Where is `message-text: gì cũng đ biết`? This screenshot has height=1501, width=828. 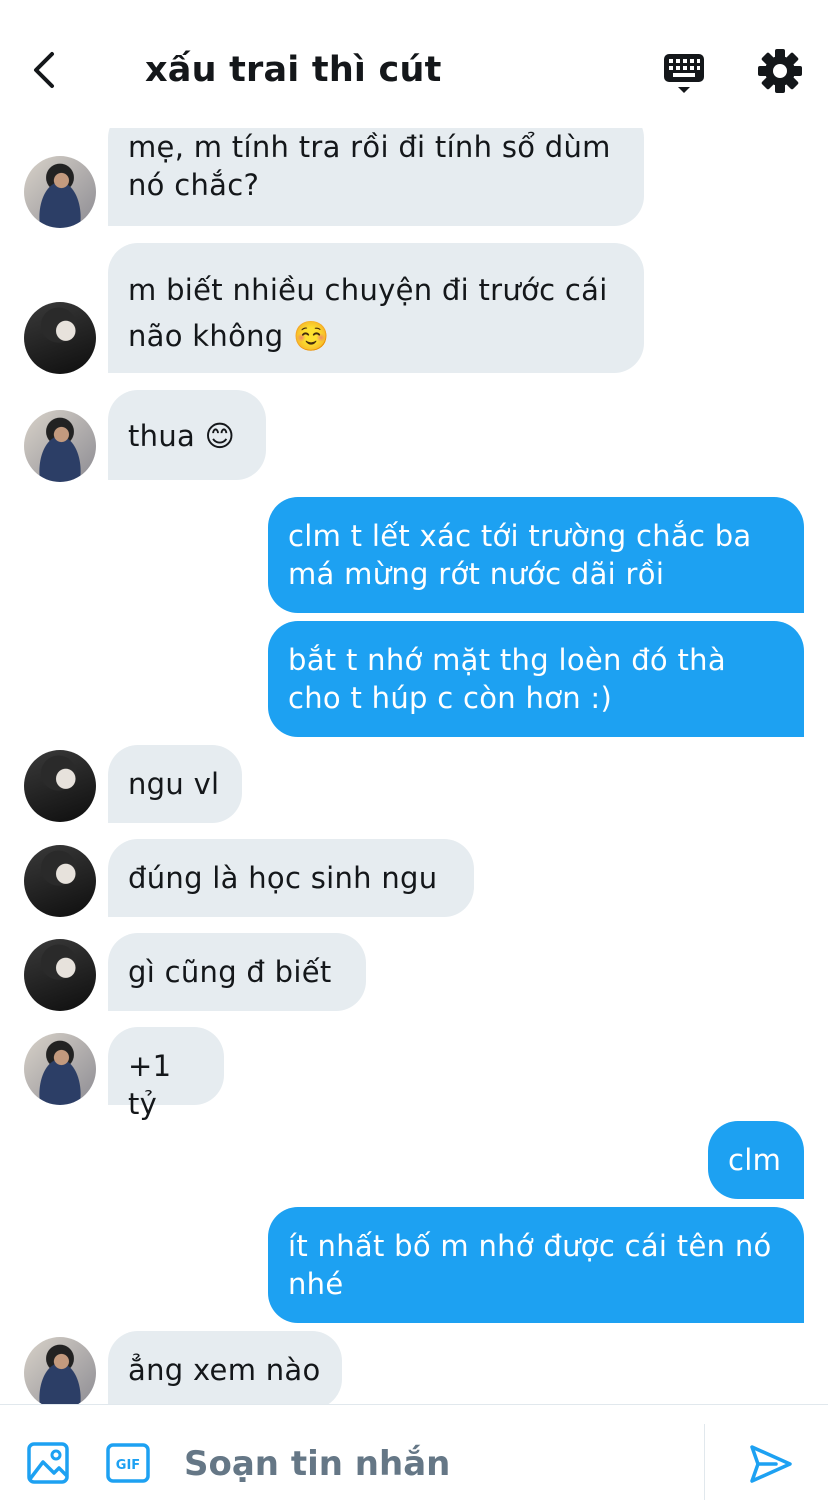 message-text: gì cũng đ biết is located at coordinates (230, 972).